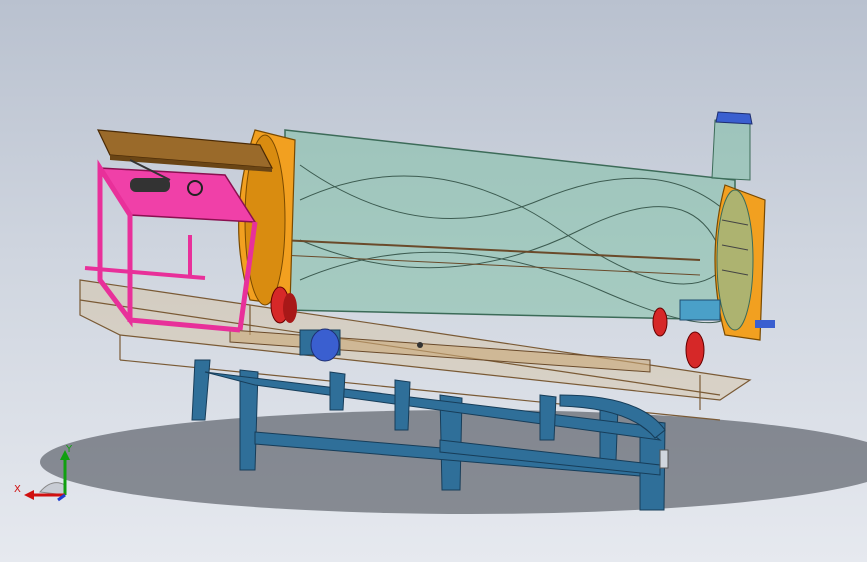 The width and height of the screenshot is (867, 562). I want to click on drum-end-ring-right, so click(744, 262).